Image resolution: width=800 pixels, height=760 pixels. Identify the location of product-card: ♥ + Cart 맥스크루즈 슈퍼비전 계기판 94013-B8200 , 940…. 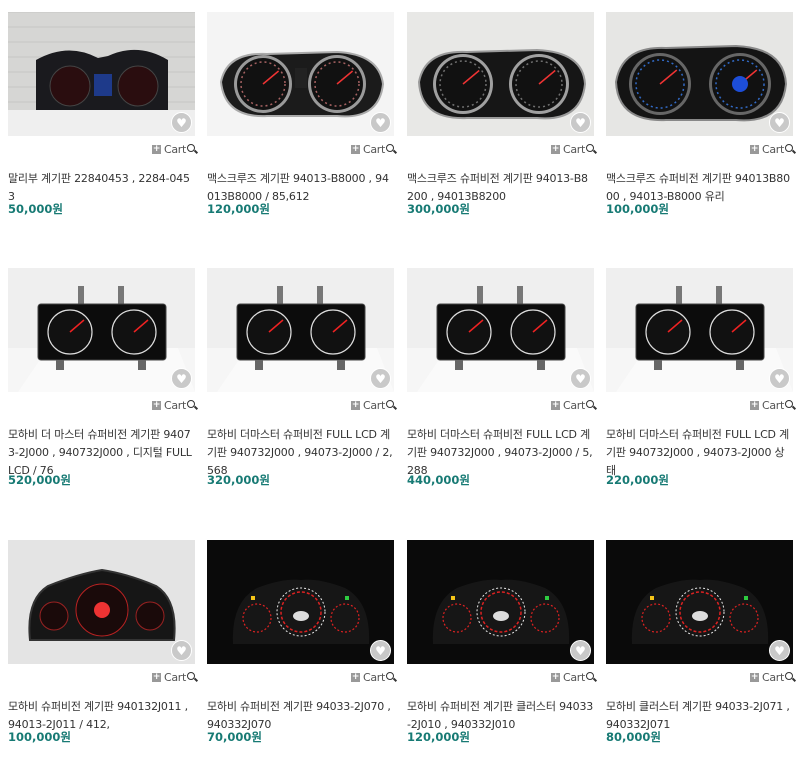
(500, 114).